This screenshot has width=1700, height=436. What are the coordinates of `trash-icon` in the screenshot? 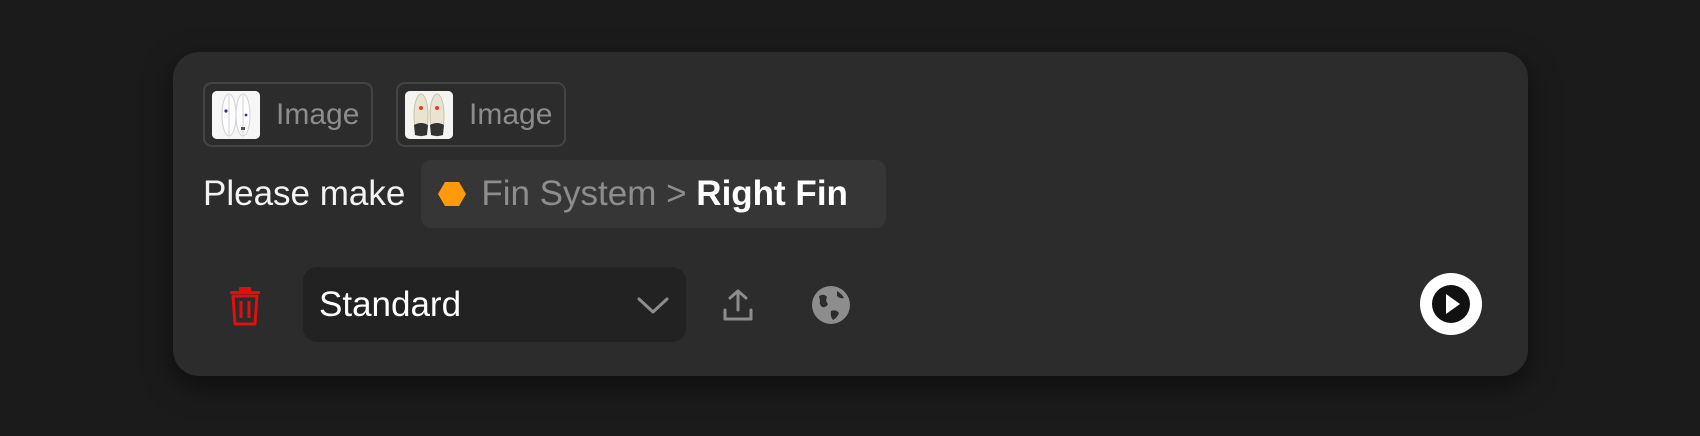 It's located at (245, 306).